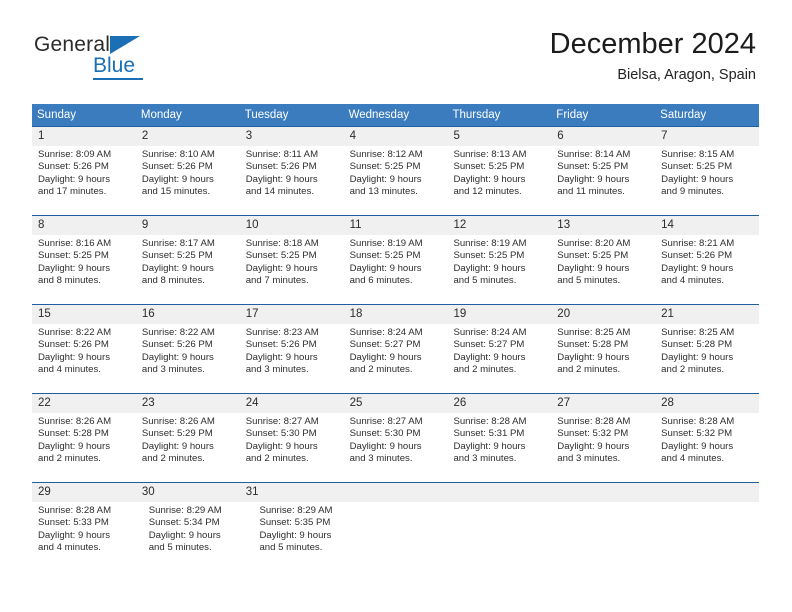 This screenshot has width=792, height=612. I want to click on day-number: 28, so click(707, 403).